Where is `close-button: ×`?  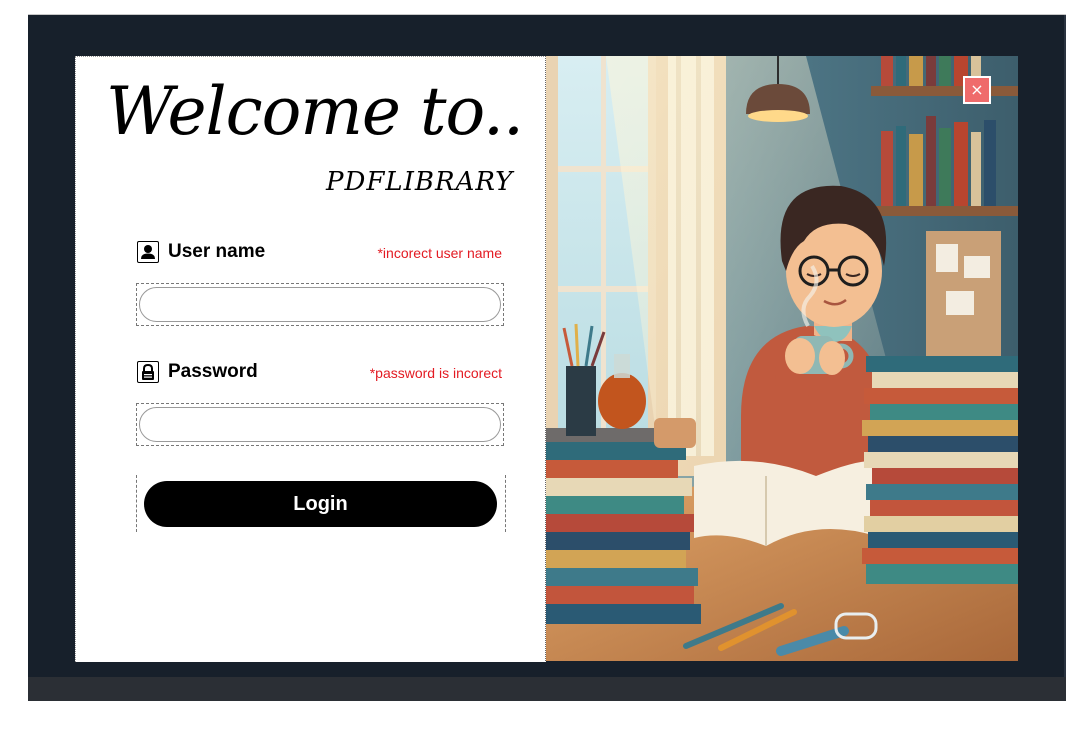 close-button: × is located at coordinates (977, 90).